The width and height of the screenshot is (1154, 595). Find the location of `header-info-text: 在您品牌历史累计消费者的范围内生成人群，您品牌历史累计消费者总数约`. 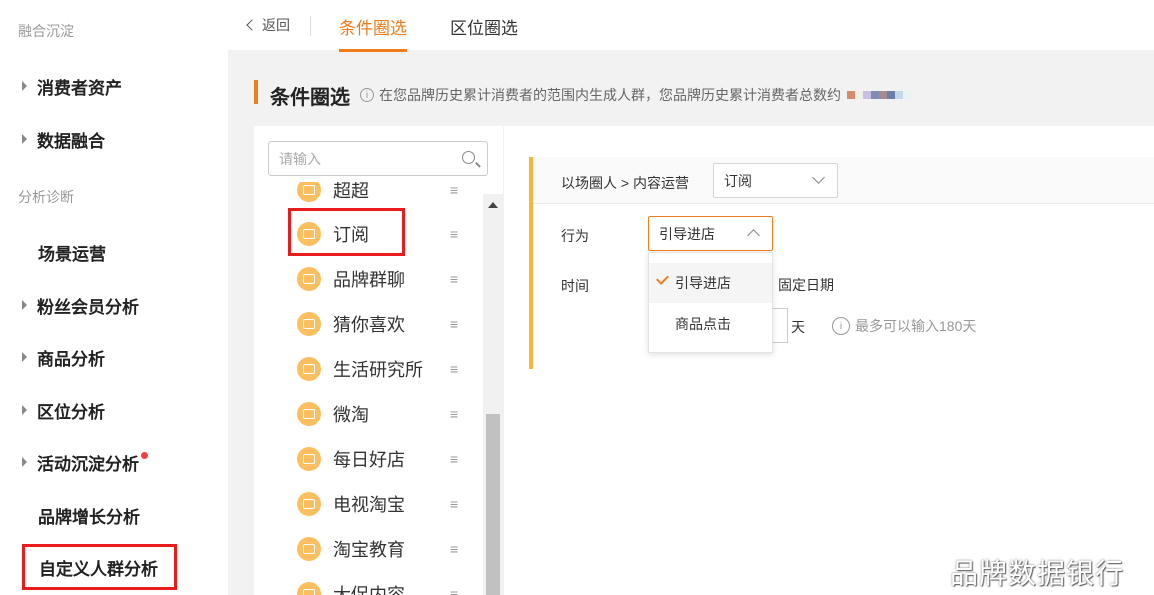

header-info-text: 在您品牌历史累计消费者的范围内生成人群，您品牌历史累计消费者总数约 is located at coordinates (610, 95).